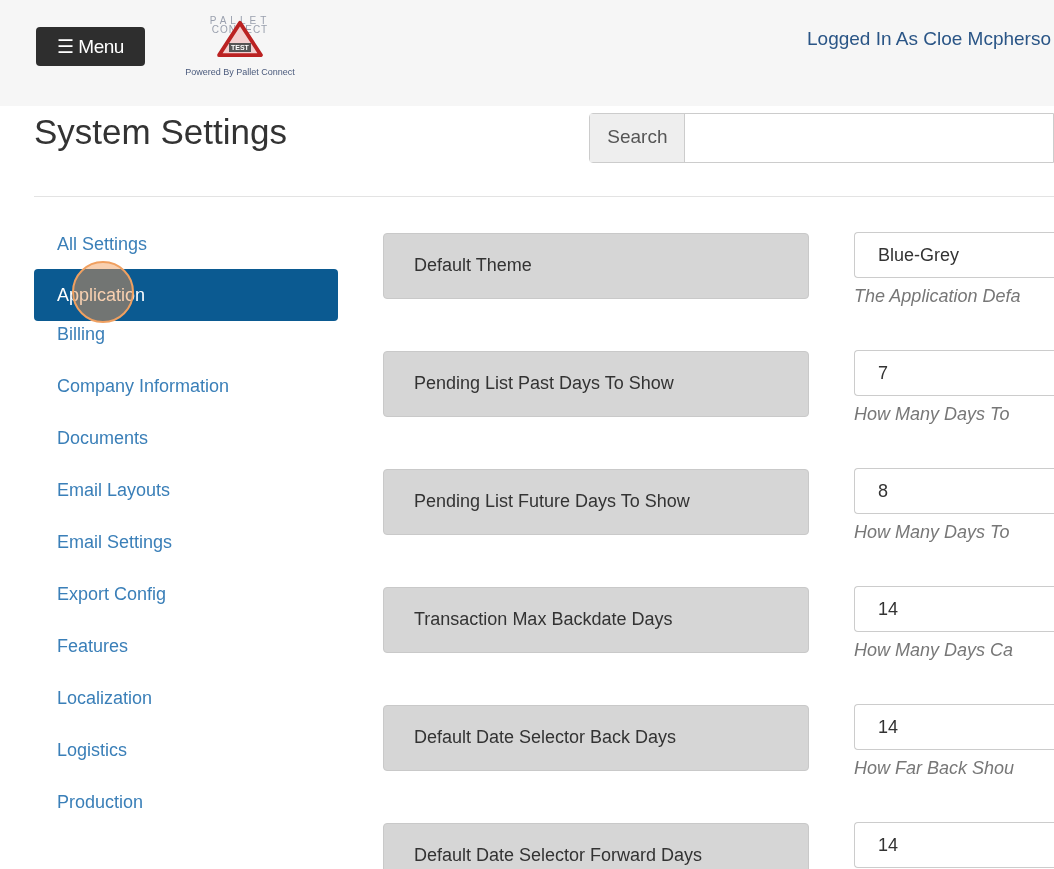 Image resolution: width=1054 pixels, height=869 pixels. I want to click on sidebar-item: All Settings, so click(186, 251).